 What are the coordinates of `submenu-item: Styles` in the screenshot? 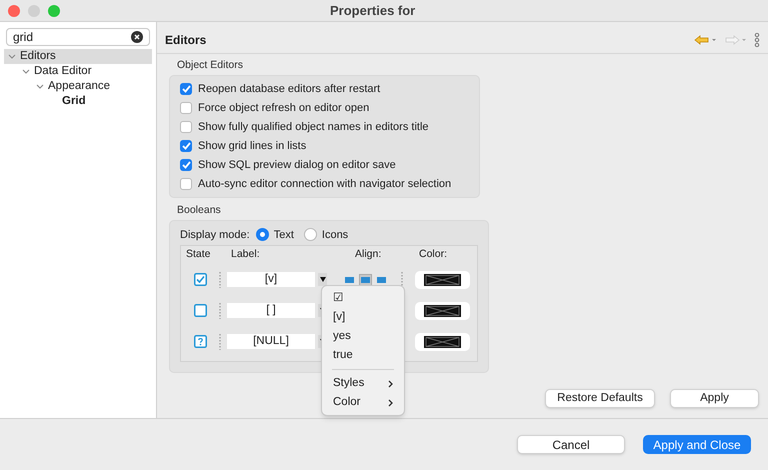 It's located at (363, 383).